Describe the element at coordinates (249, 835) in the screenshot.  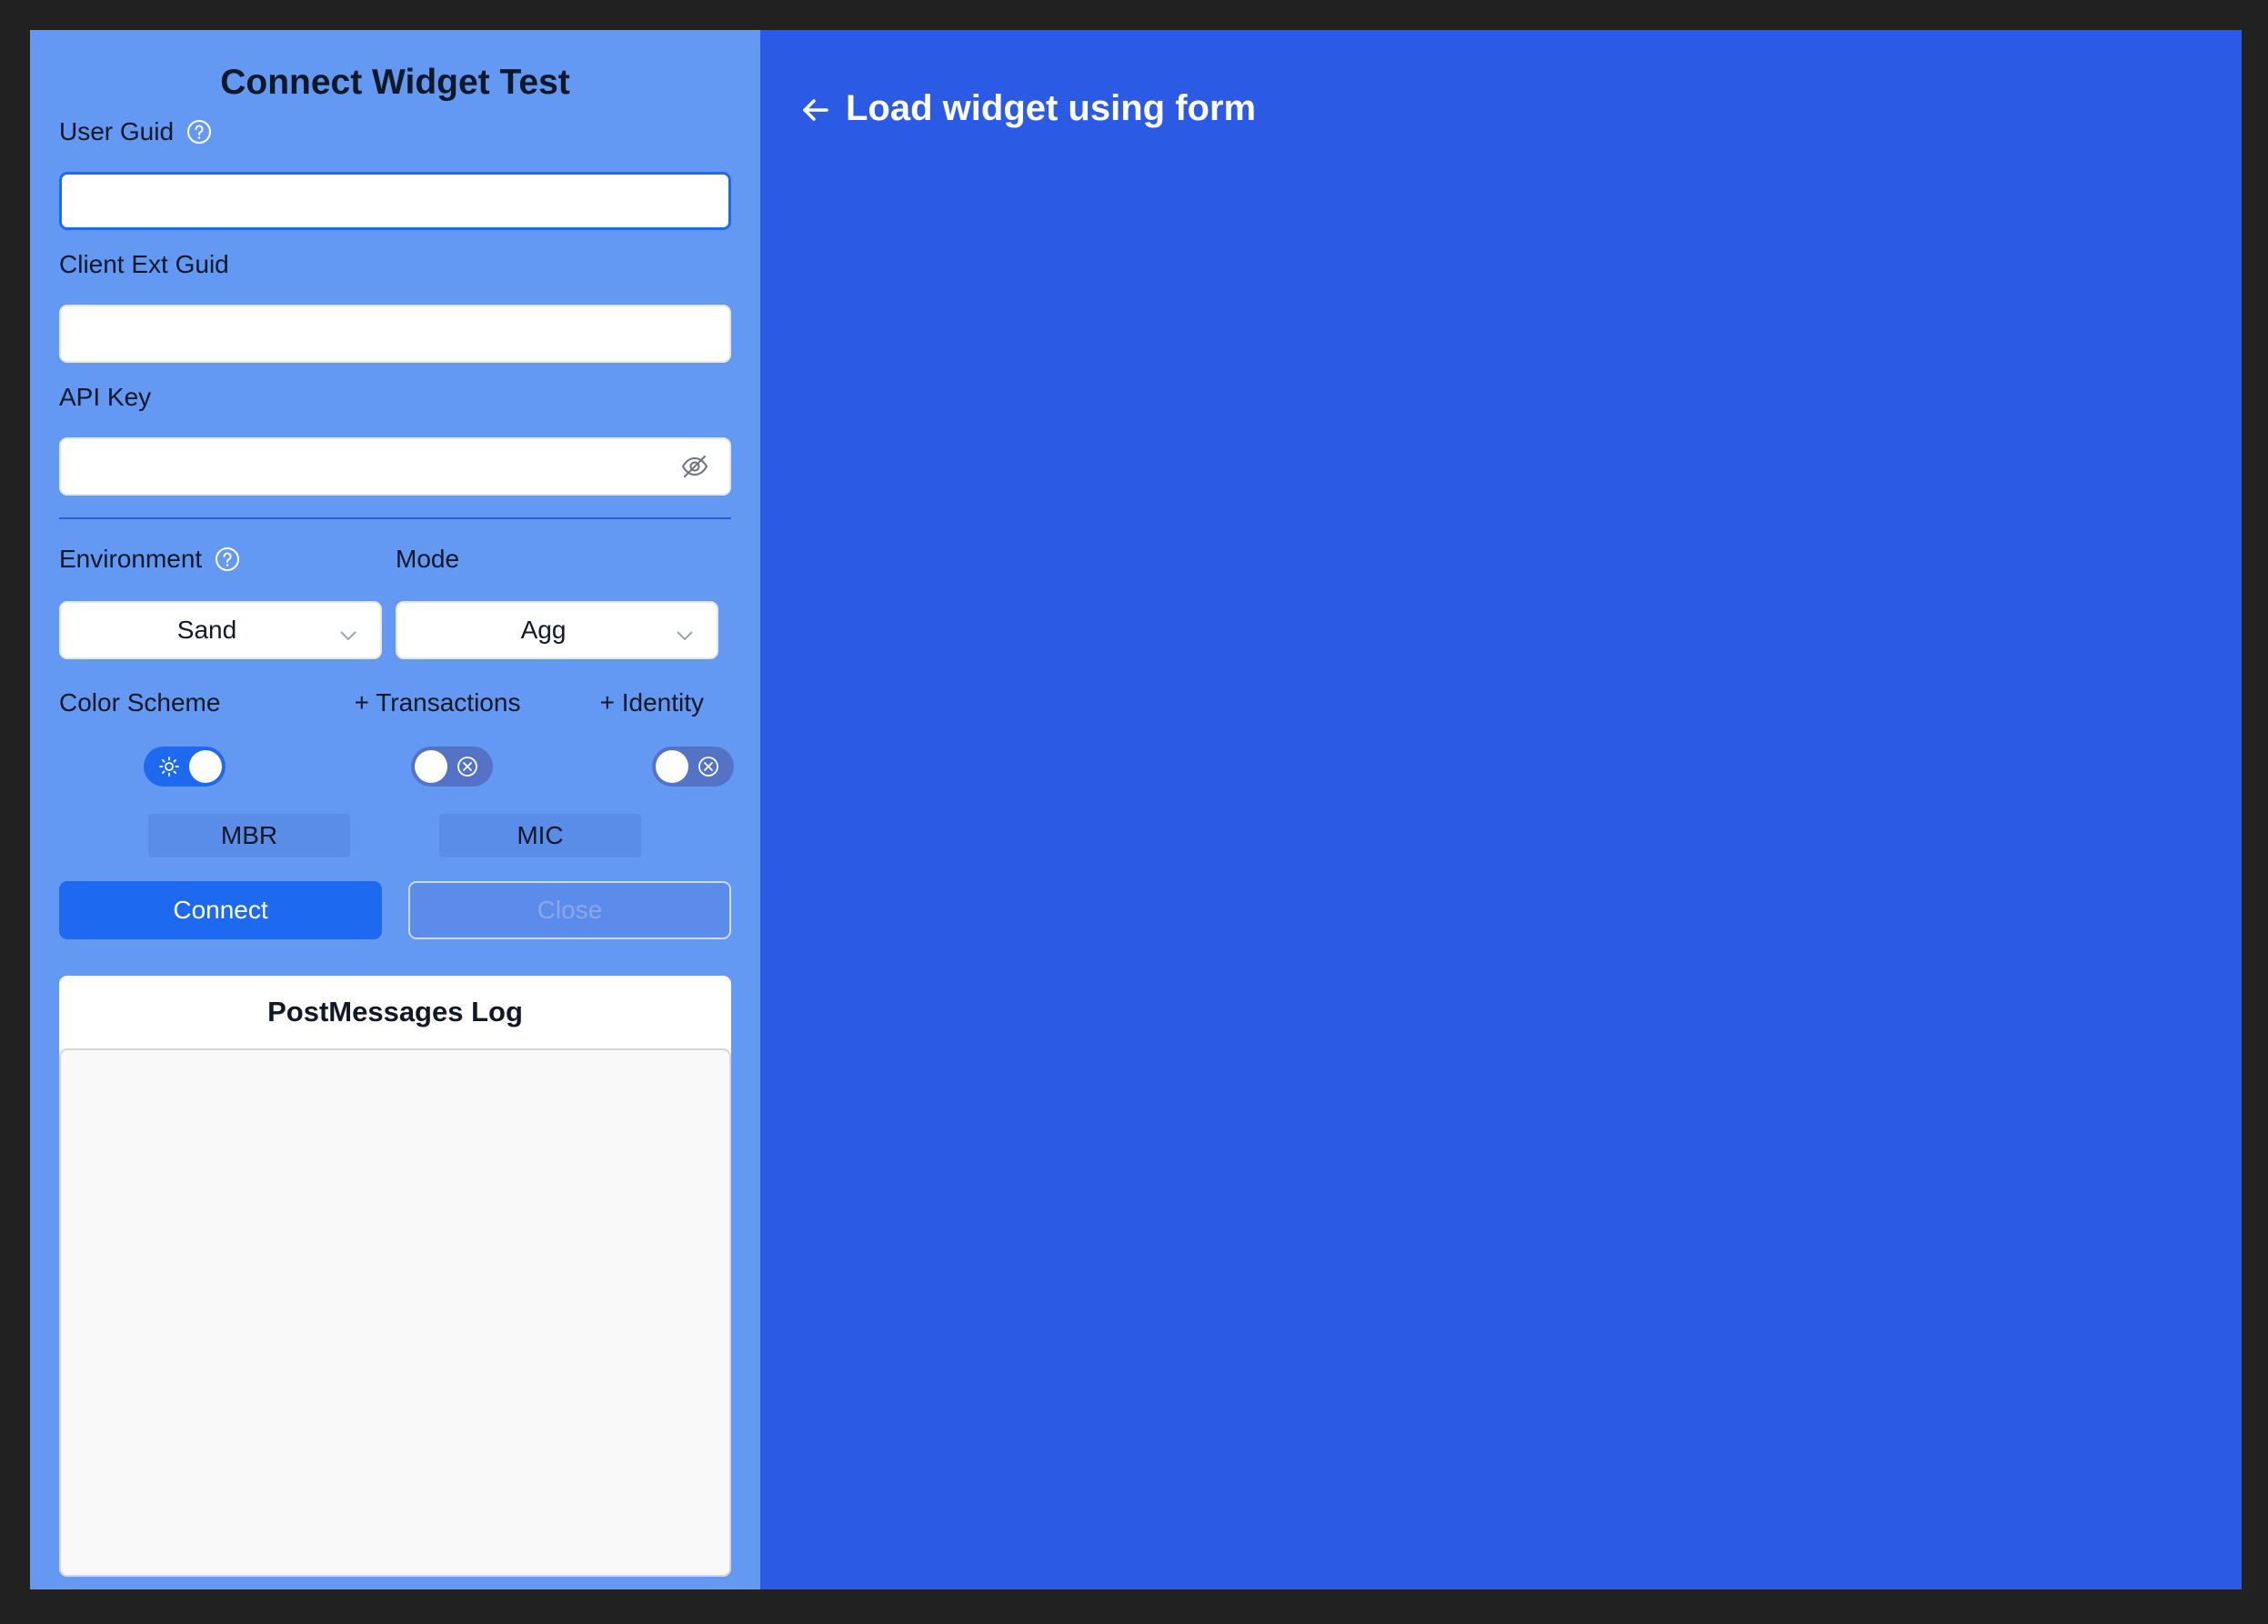
I see `tab-mbr: MBR` at that location.